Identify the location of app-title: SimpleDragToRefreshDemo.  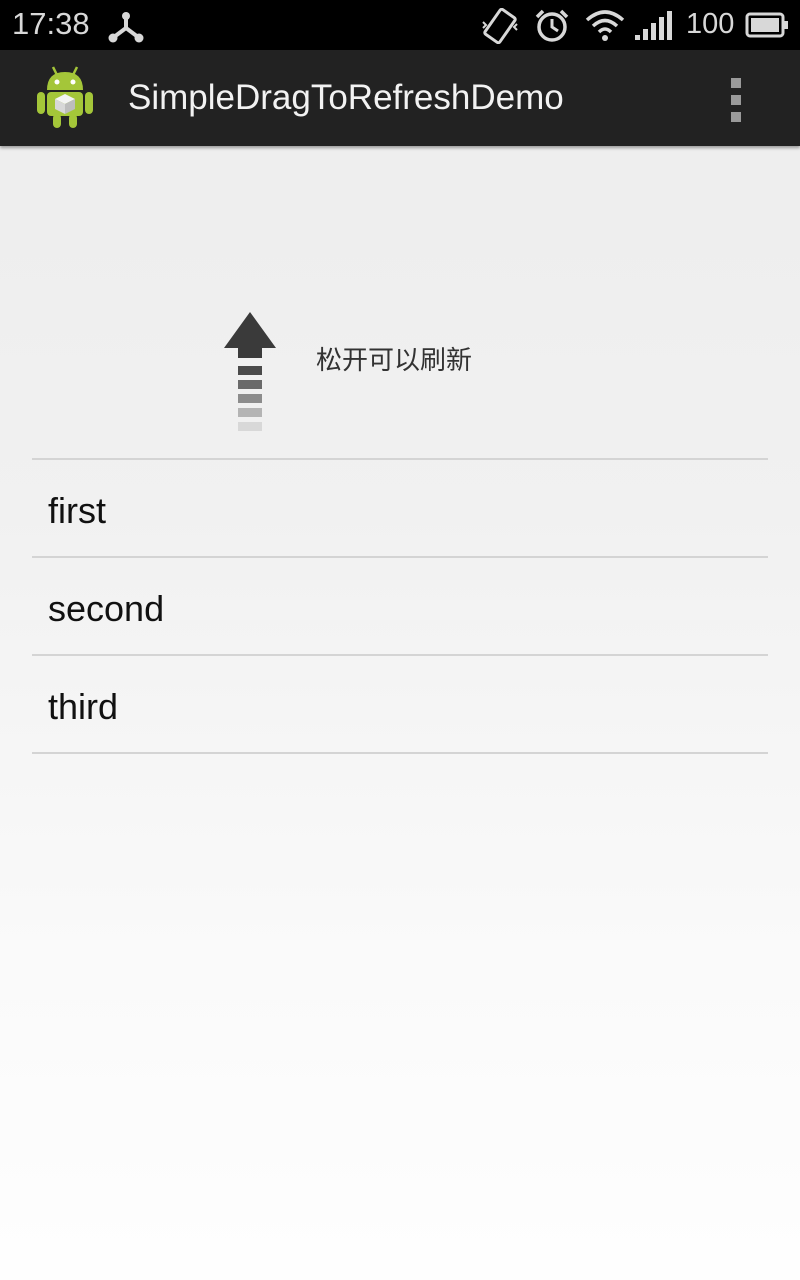
(346, 97).